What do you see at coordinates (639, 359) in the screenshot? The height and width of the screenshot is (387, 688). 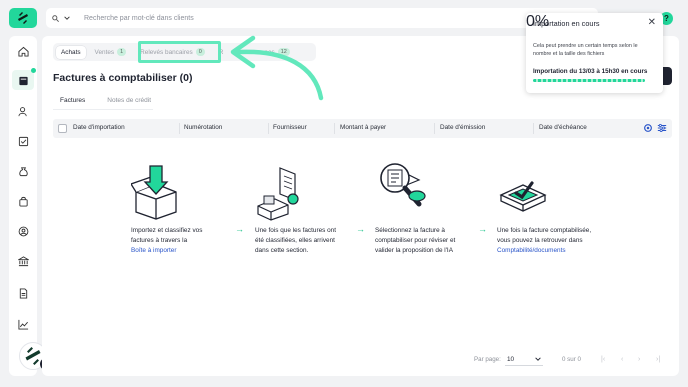 I see `next-page-icon: ›` at bounding box center [639, 359].